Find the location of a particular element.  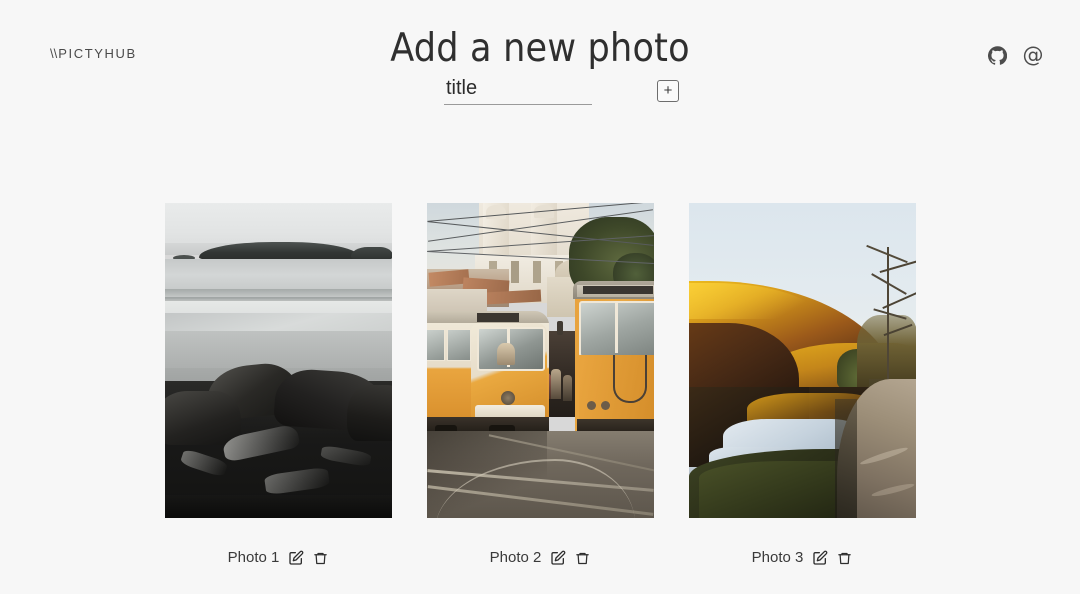

brand-name: PICTYHUB is located at coordinates (97, 53).